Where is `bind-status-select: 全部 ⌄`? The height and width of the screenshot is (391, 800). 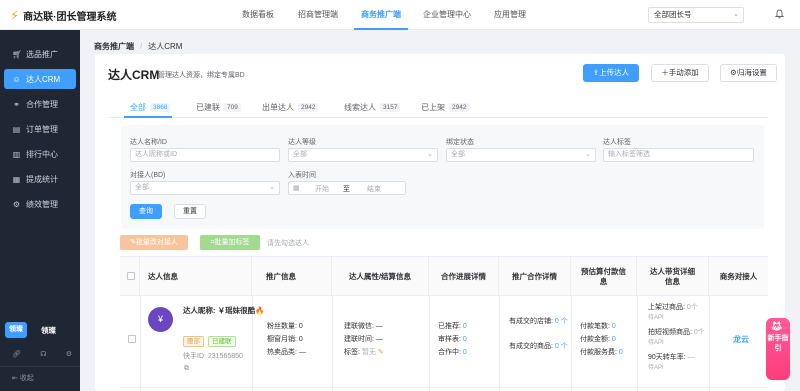 bind-status-select: 全部 ⌄ is located at coordinates (521, 155).